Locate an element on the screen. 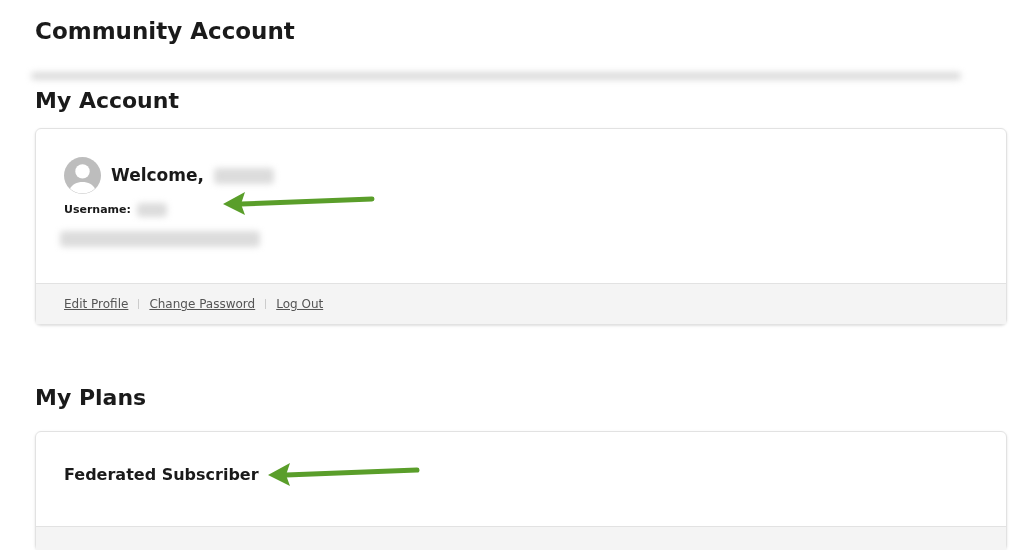 Image resolution: width=1024 pixels, height=550 pixels. plan-name: Federated Subscriber is located at coordinates (161, 474).